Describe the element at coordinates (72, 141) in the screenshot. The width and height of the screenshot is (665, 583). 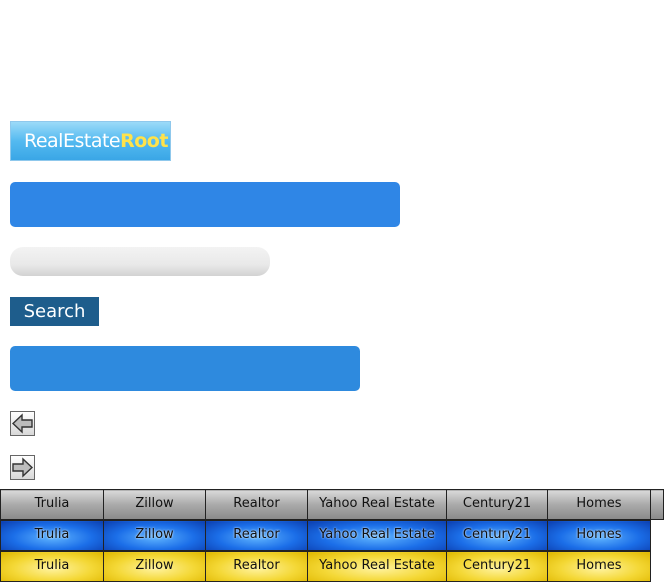
I see `logo-text-main: RealEstate` at that location.